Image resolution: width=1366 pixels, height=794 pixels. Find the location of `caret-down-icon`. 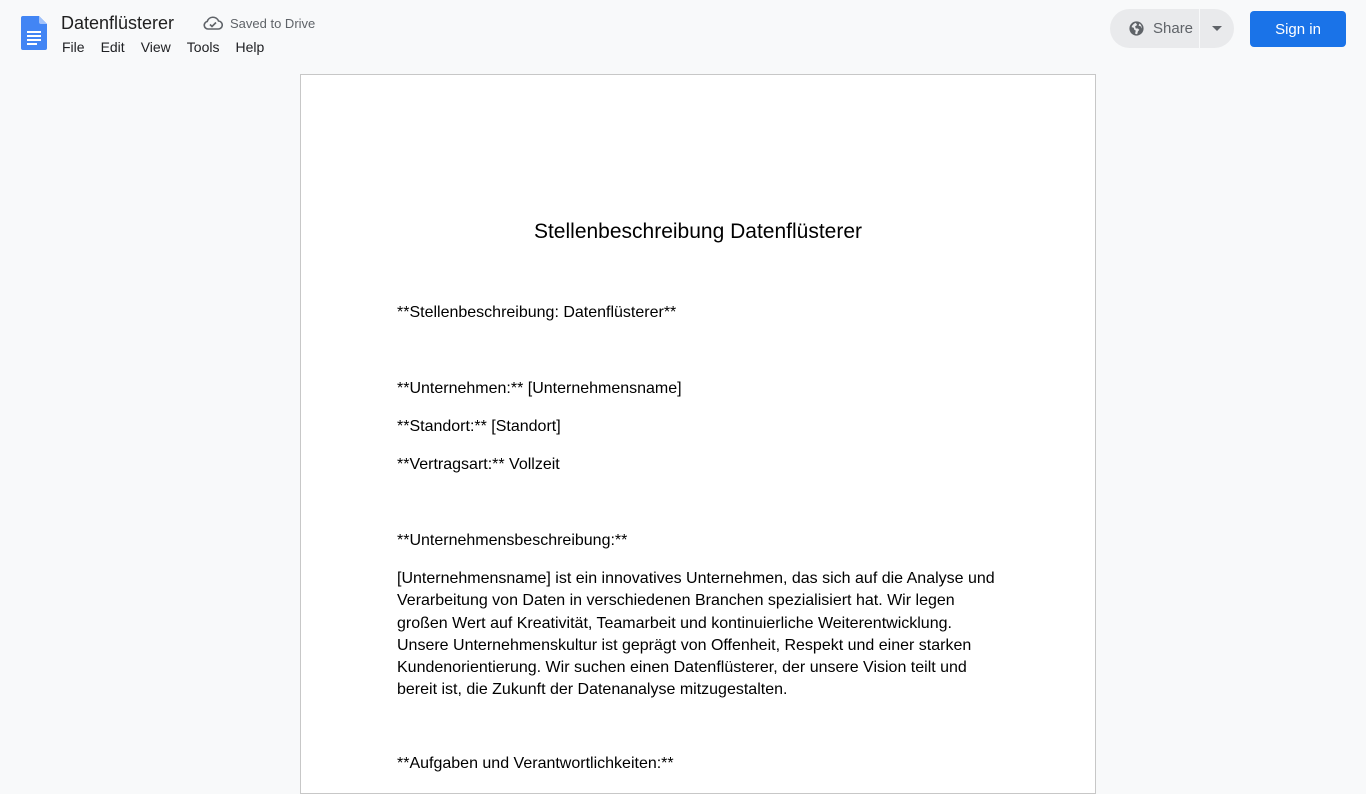

caret-down-icon is located at coordinates (1217, 28).